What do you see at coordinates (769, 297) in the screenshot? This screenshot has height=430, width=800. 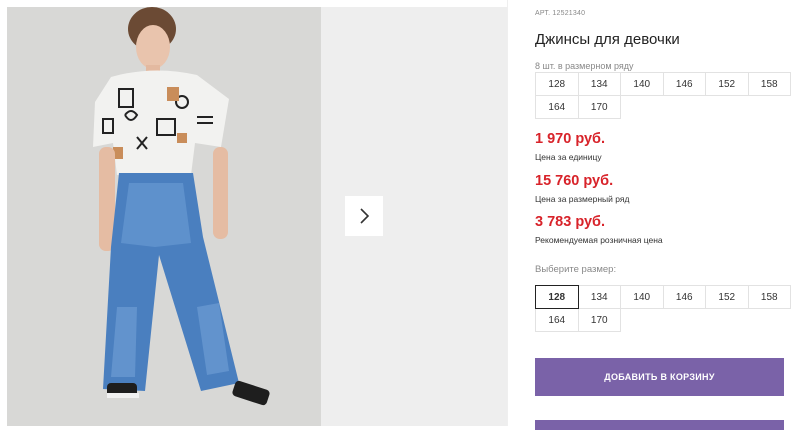 I see `size-option: 158` at bounding box center [769, 297].